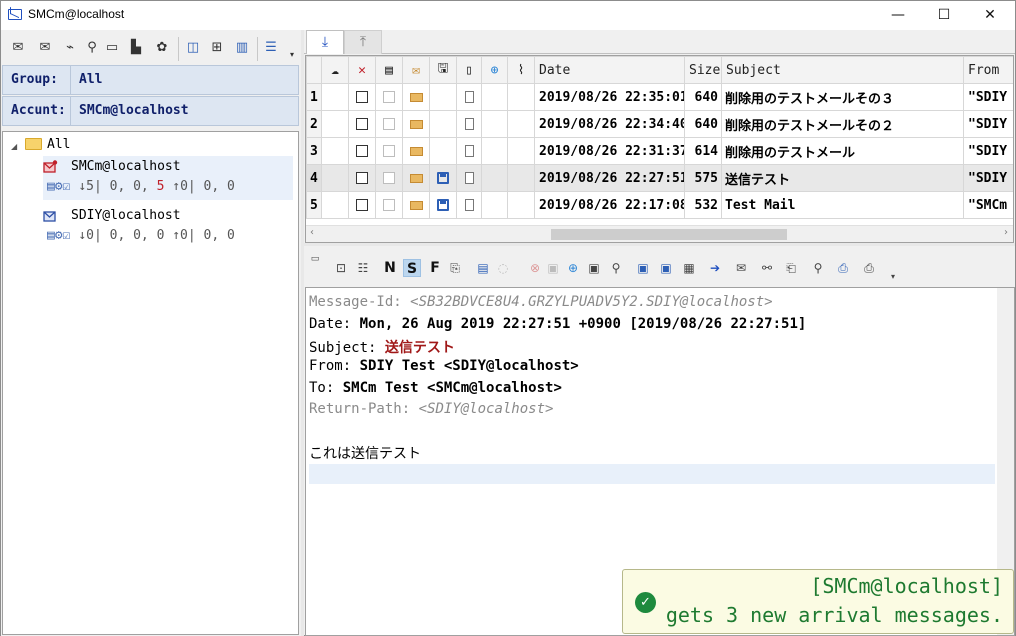 The height and width of the screenshot is (636, 1016). Describe the element at coordinates (594, 268) in the screenshot. I see `page-setup-icon: ▣` at that location.